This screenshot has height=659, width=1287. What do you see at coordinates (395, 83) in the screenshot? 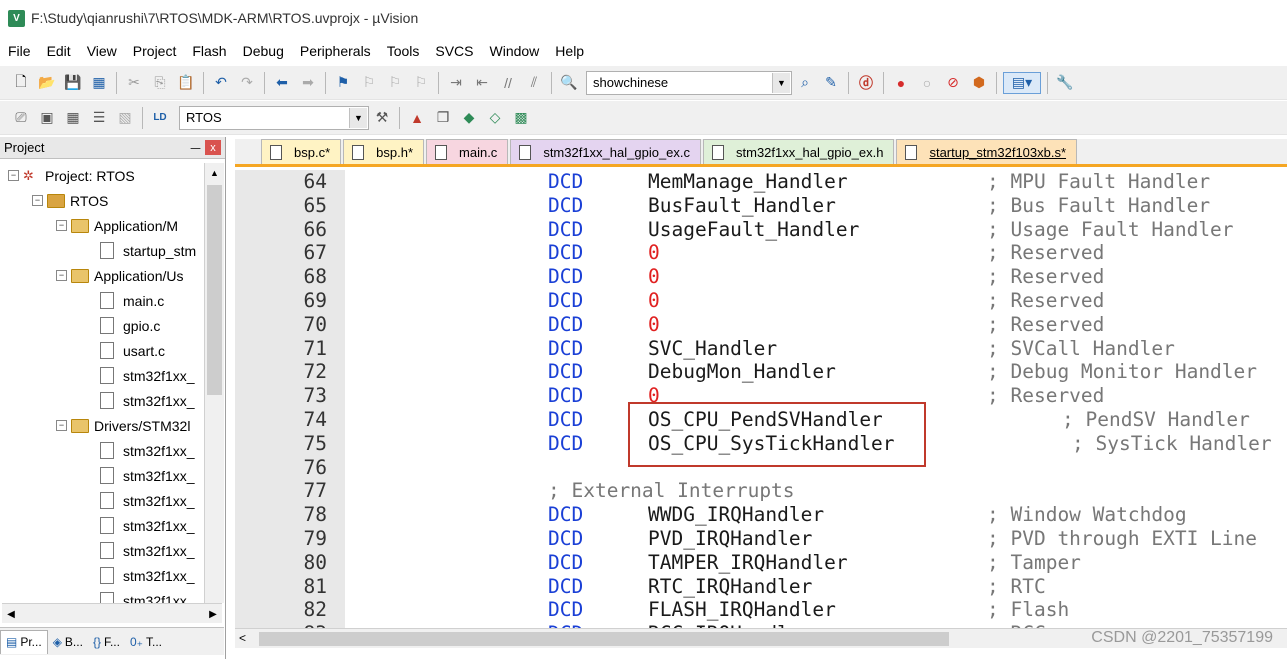
I see `next-bookmark-icon: ⚐` at bounding box center [395, 83].